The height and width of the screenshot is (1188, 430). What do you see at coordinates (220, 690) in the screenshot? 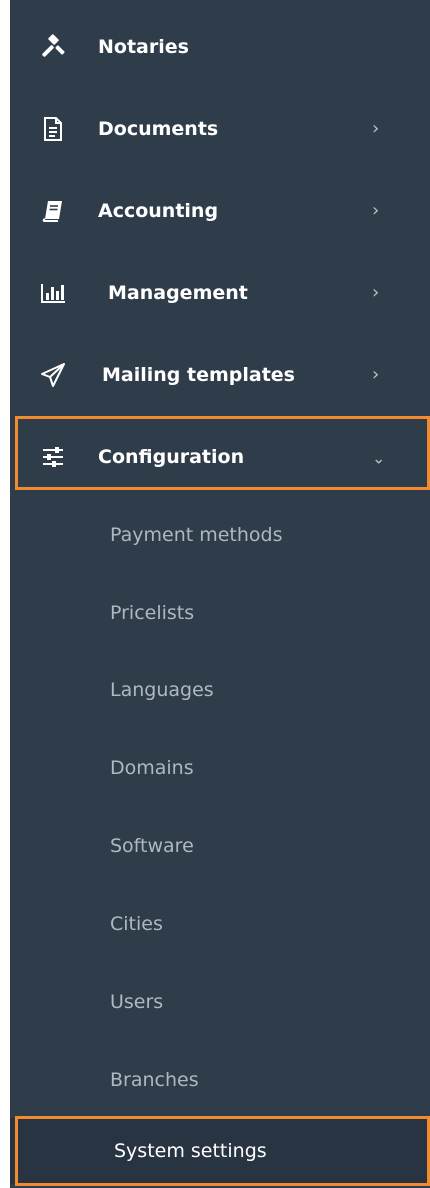
I see `subnav-item-languages: Languages` at bounding box center [220, 690].